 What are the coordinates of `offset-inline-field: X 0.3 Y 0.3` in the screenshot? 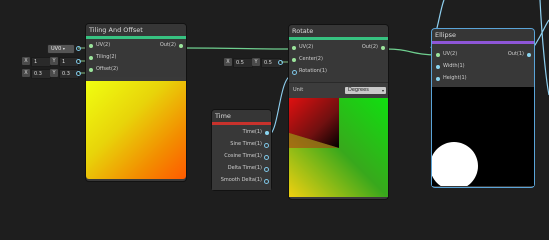 It's located at (50, 74).